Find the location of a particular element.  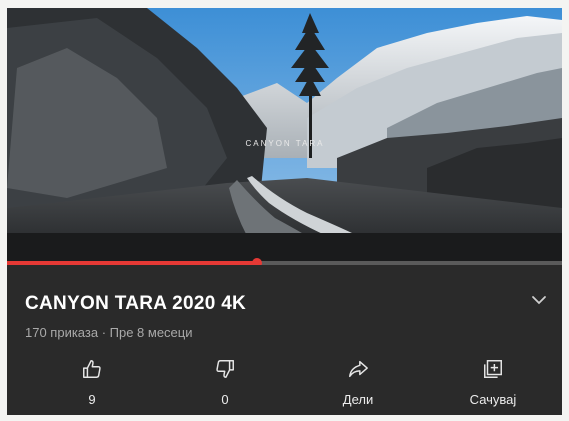

chevron-down-icon is located at coordinates (539, 301).